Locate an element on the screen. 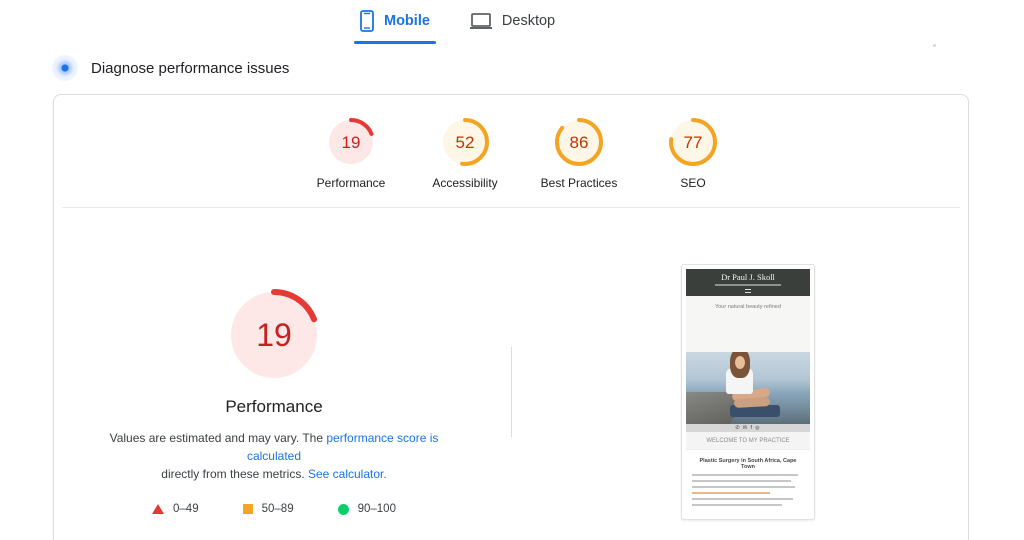 The width and height of the screenshot is (1024, 540). gauge-accessibility-label: Accessibility is located at coordinates (465, 183).